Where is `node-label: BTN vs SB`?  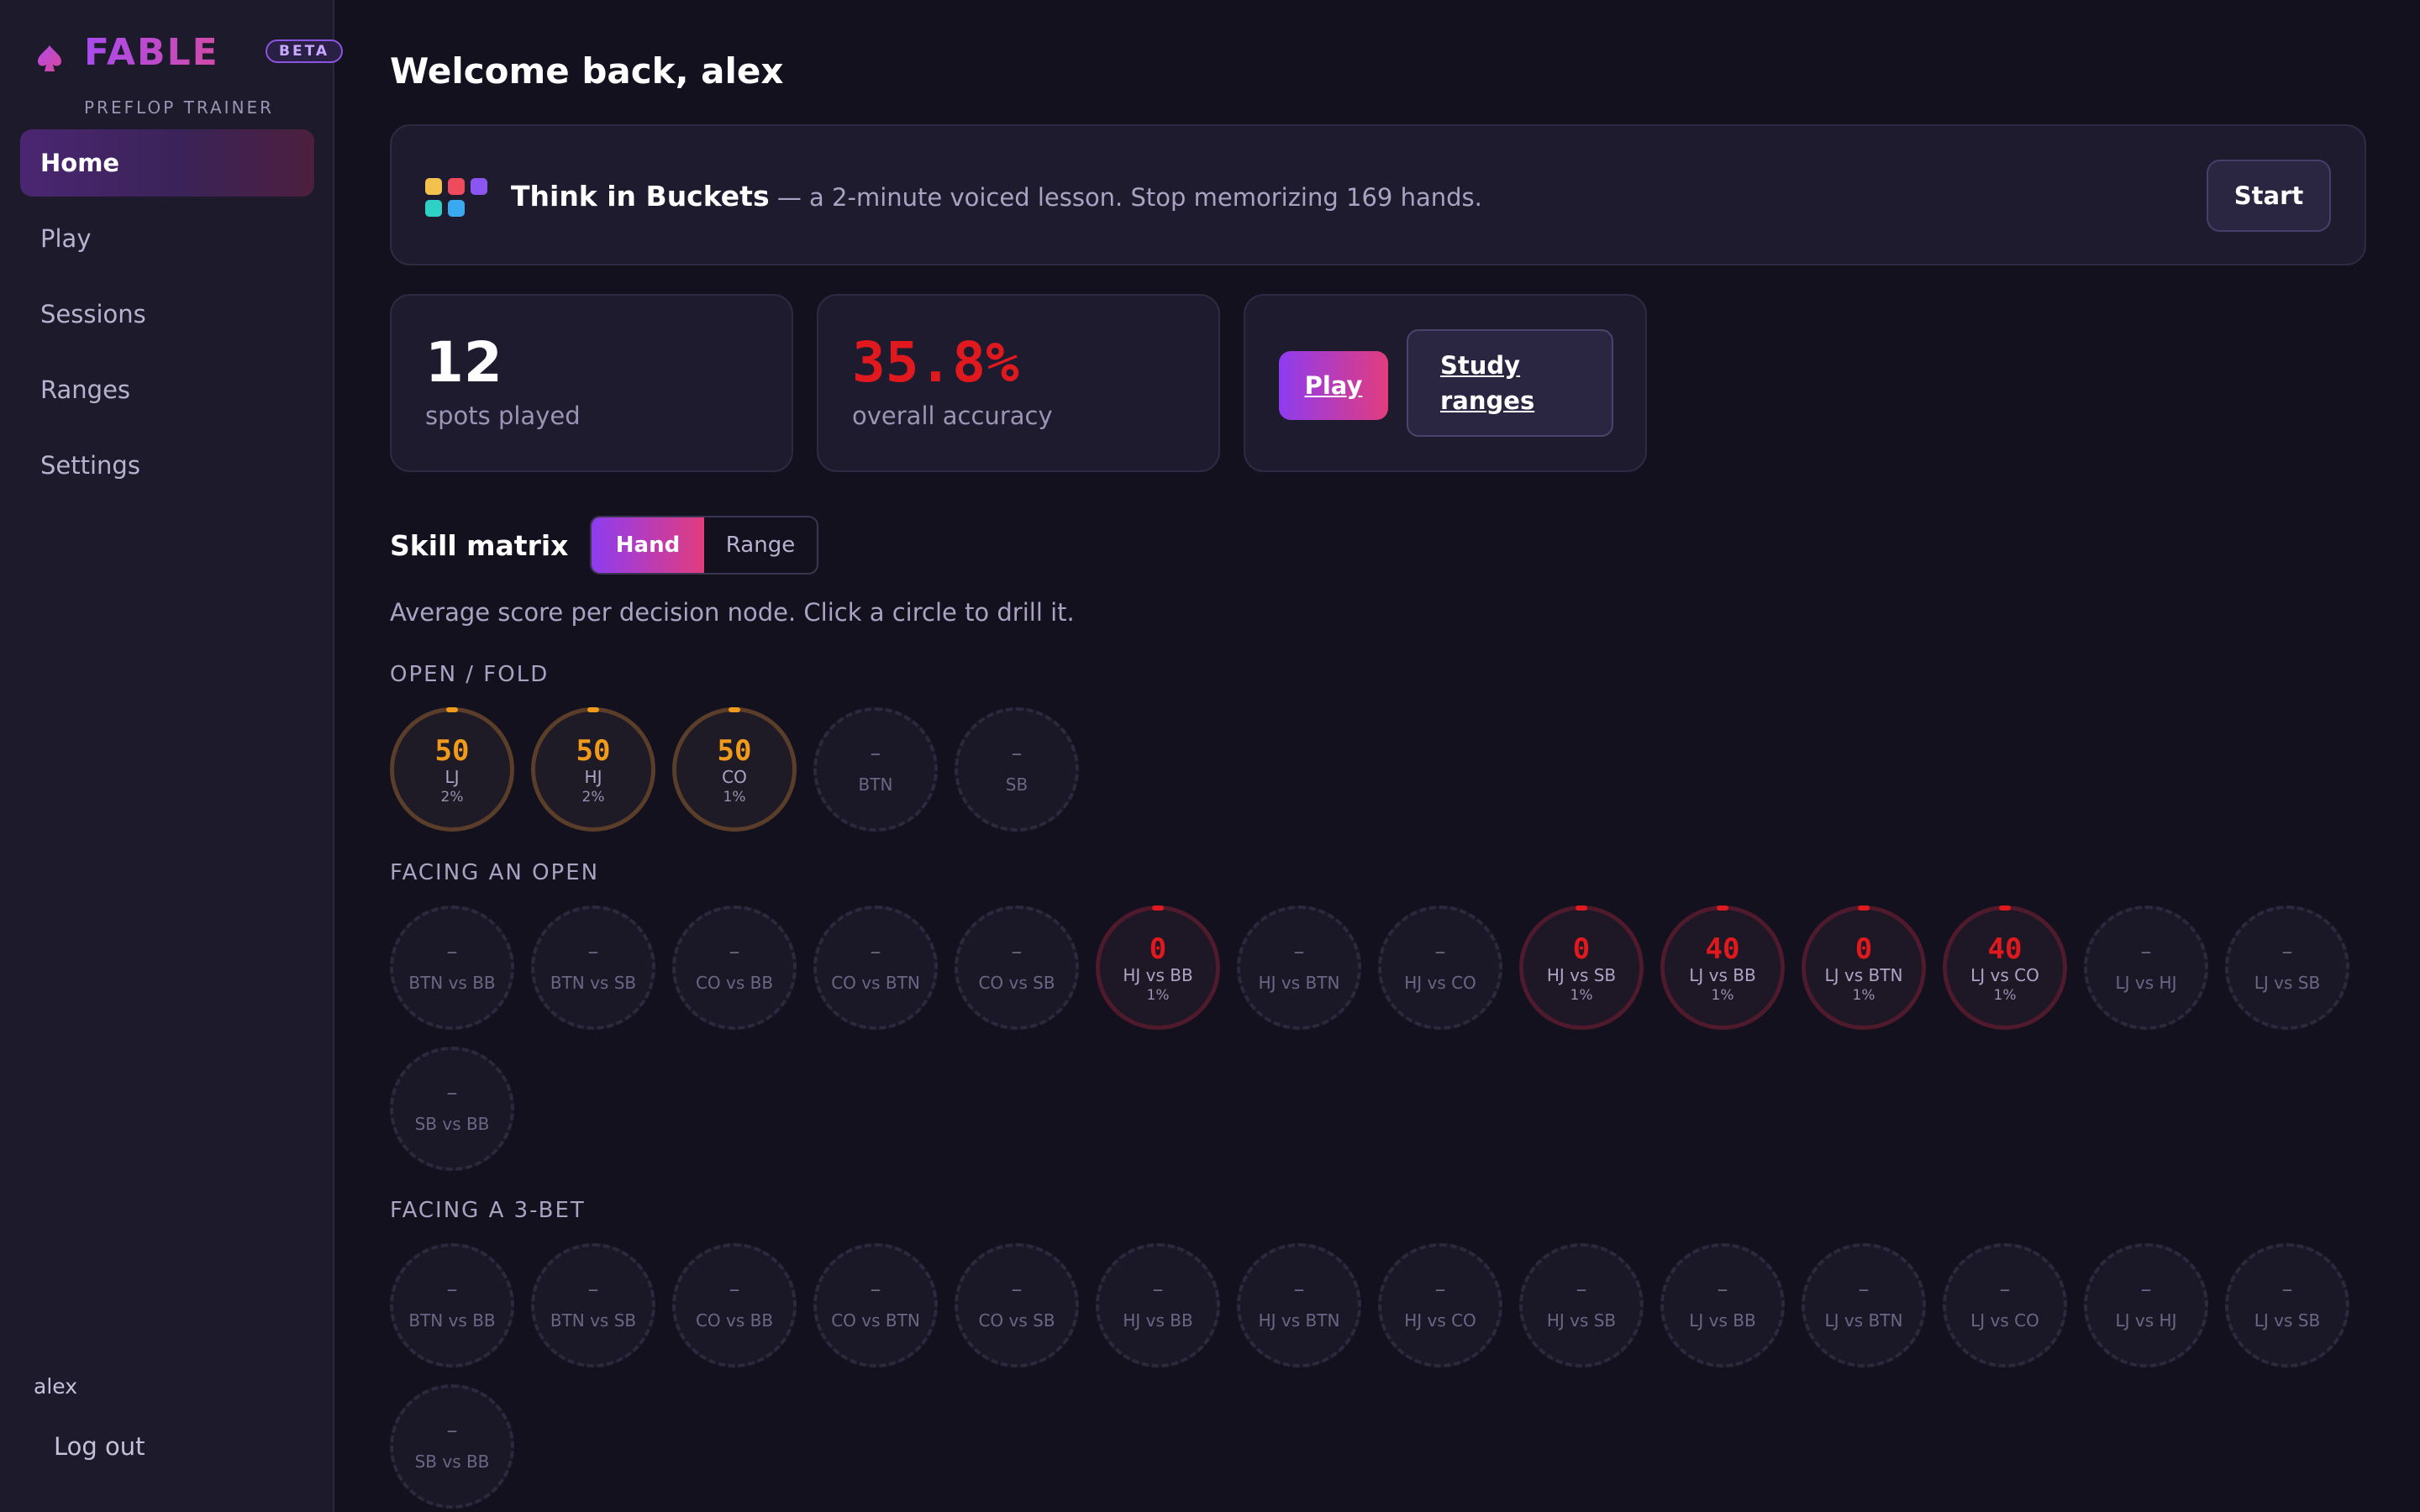 node-label: BTN vs SB is located at coordinates (593, 1320).